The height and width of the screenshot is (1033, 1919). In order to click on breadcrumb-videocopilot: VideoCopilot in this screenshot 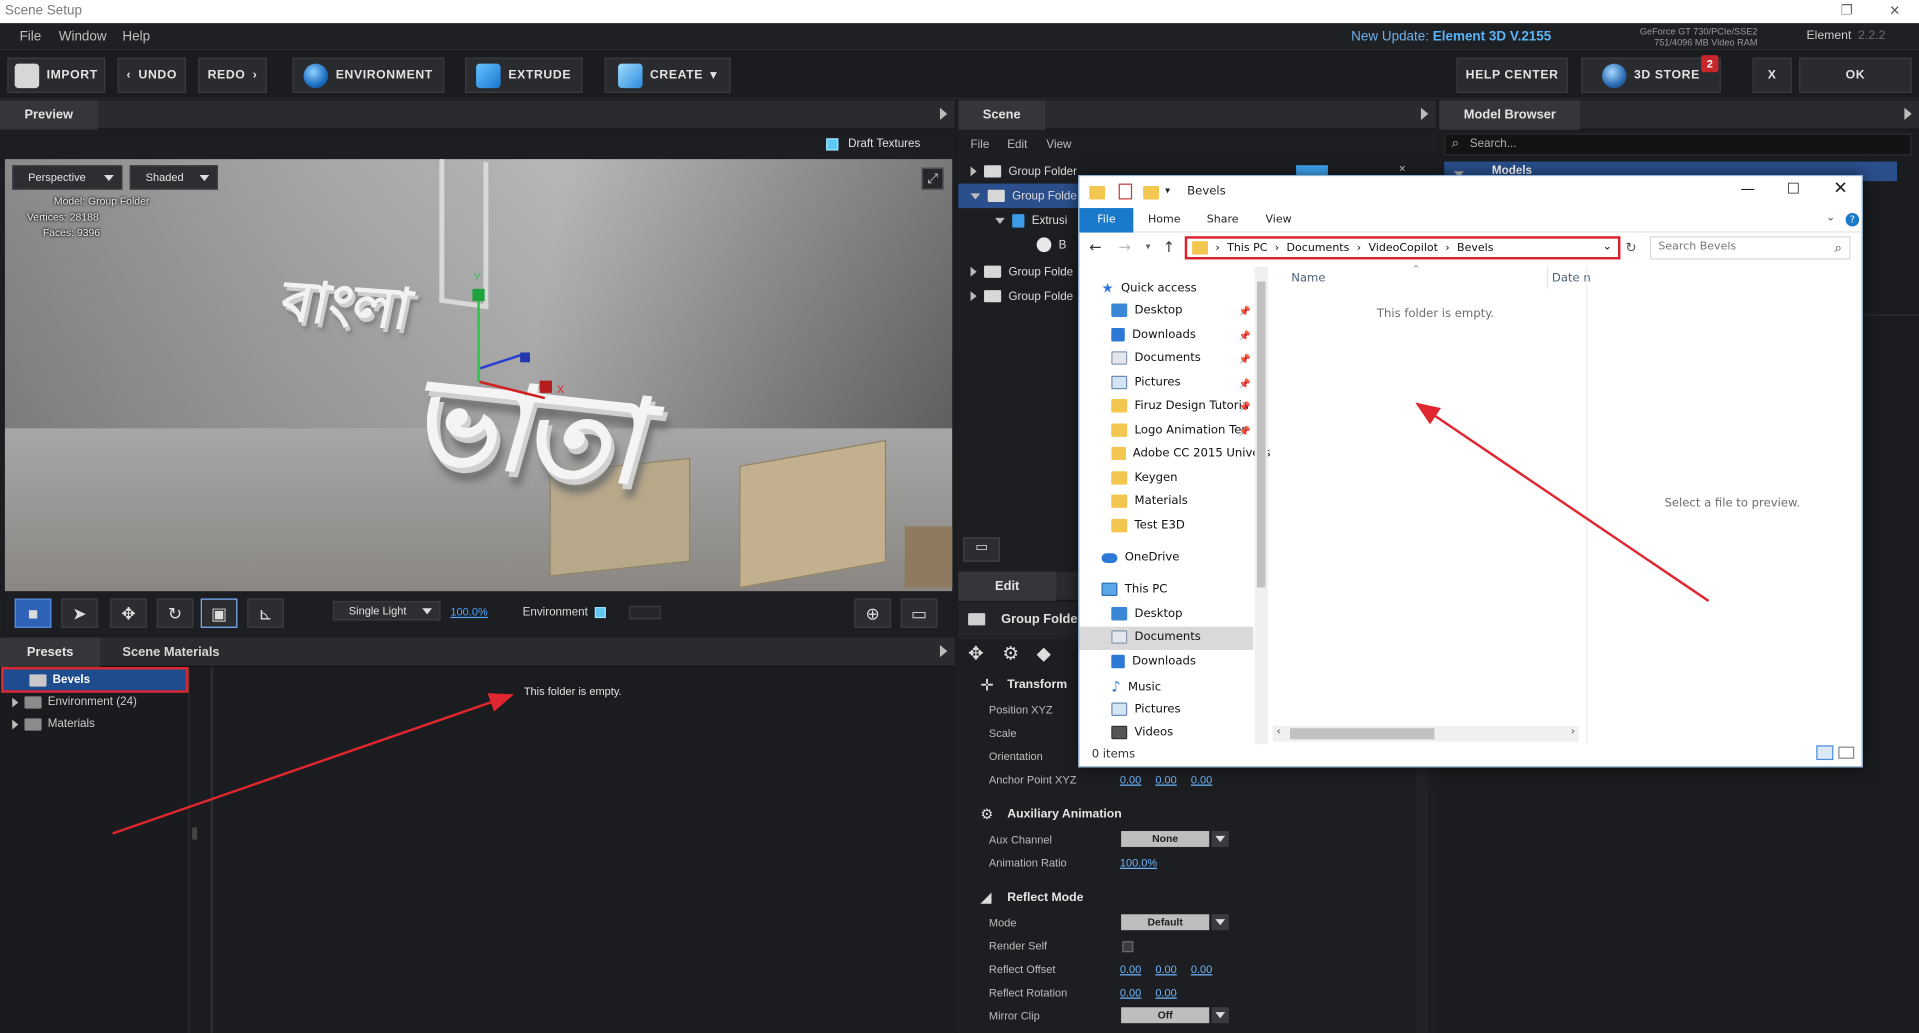, I will do `click(1402, 248)`.